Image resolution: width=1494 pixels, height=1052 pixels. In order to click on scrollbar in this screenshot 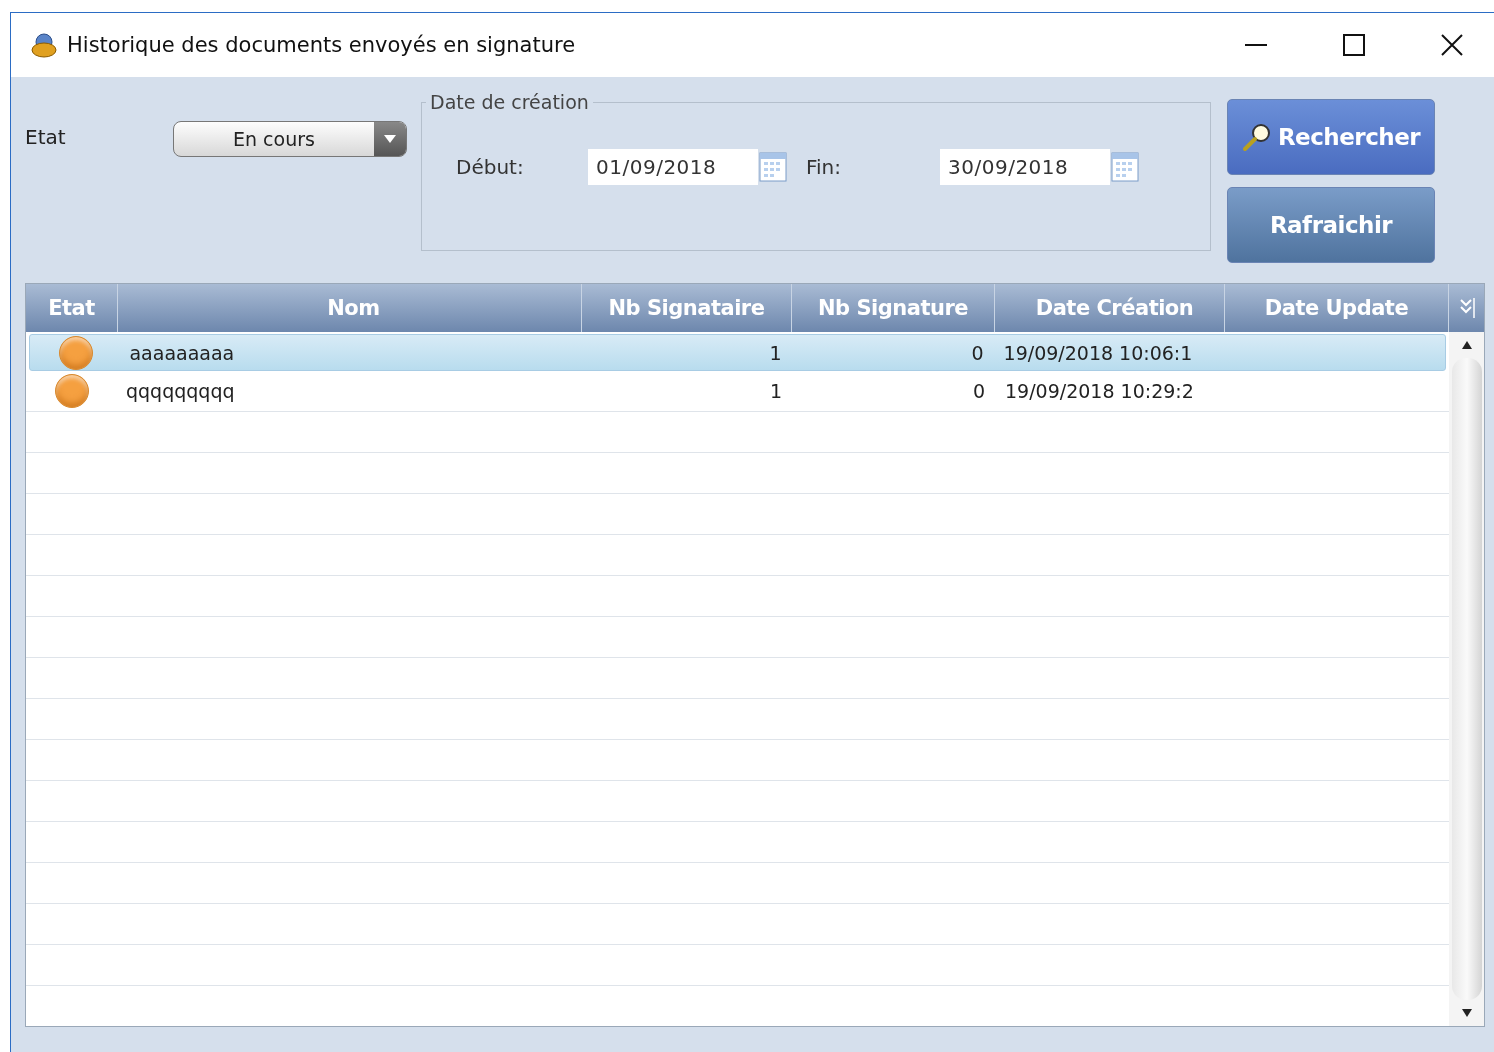, I will do `click(1466, 679)`.